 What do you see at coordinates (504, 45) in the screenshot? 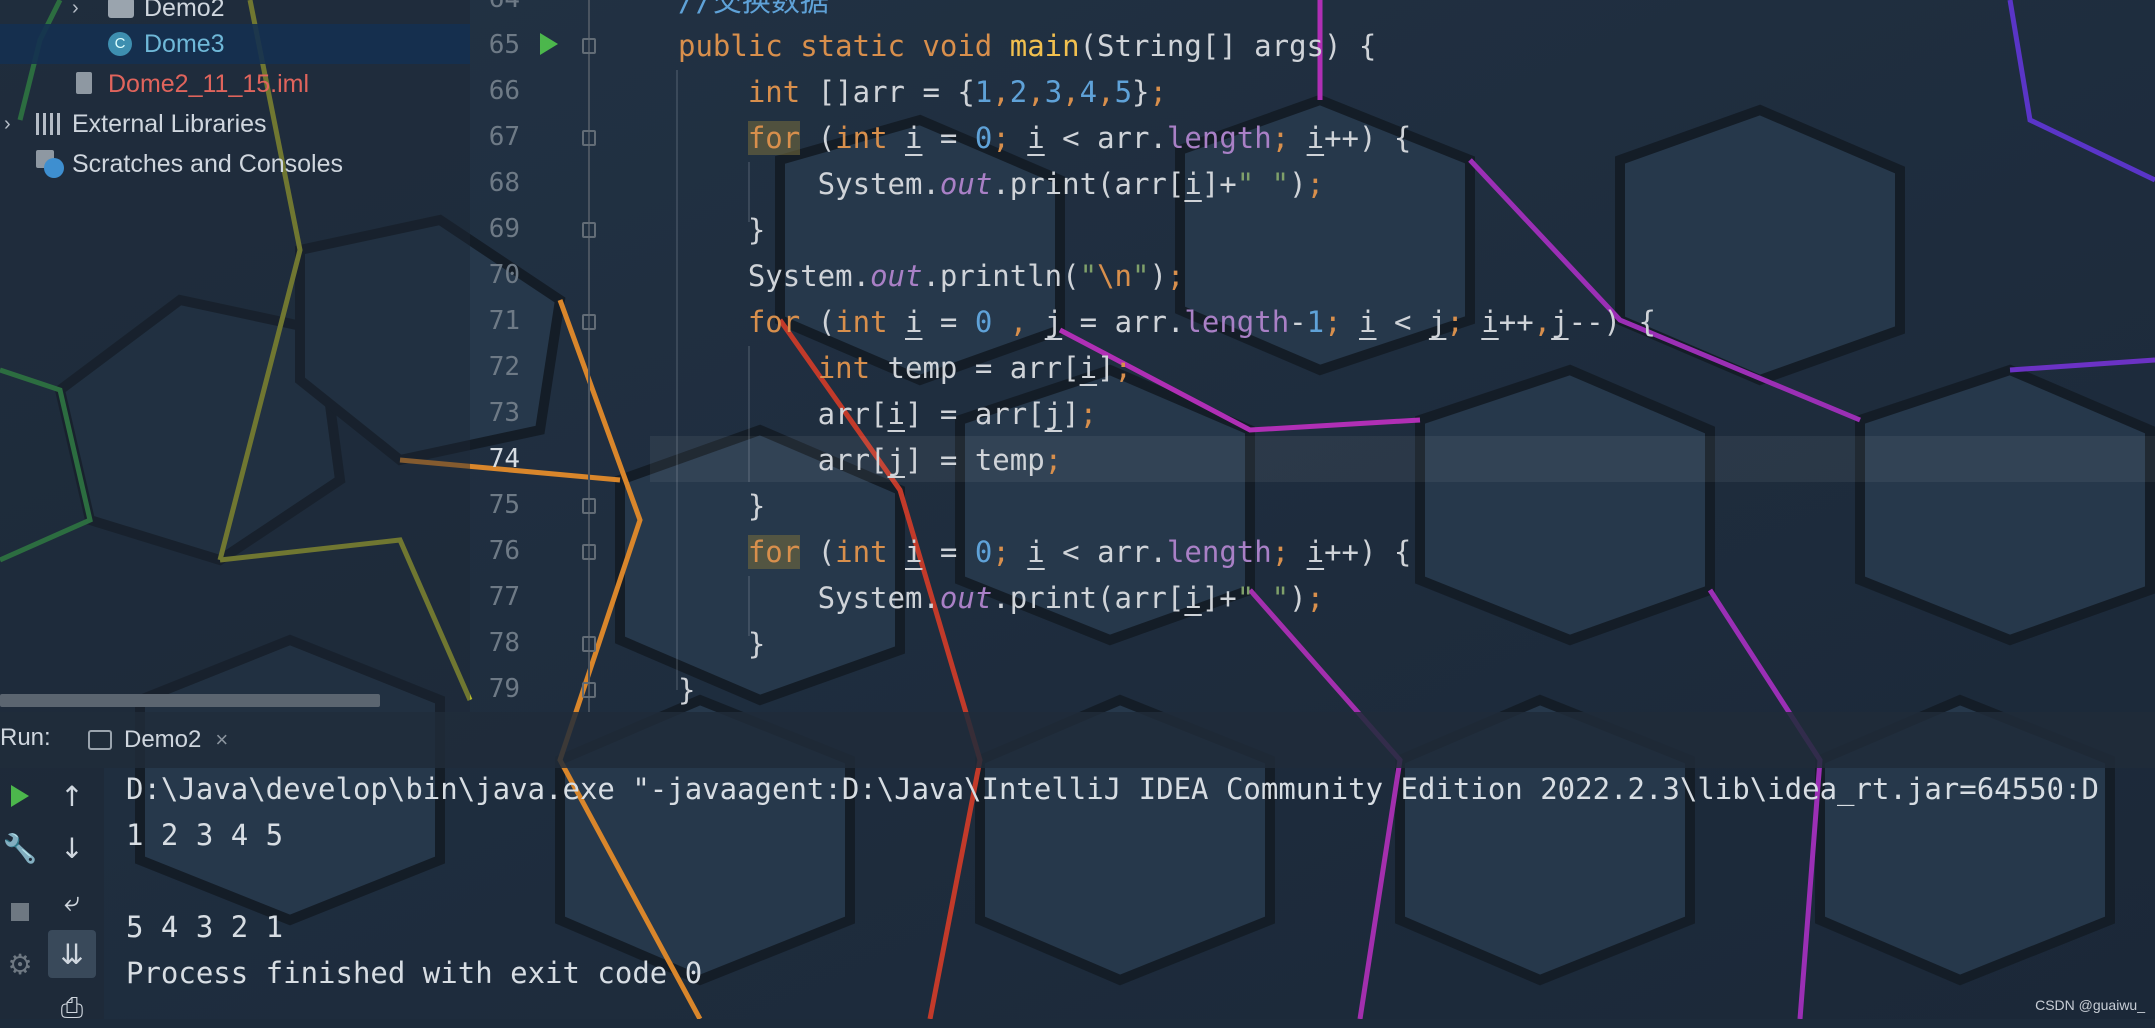
I see `line-number: 65` at bounding box center [504, 45].